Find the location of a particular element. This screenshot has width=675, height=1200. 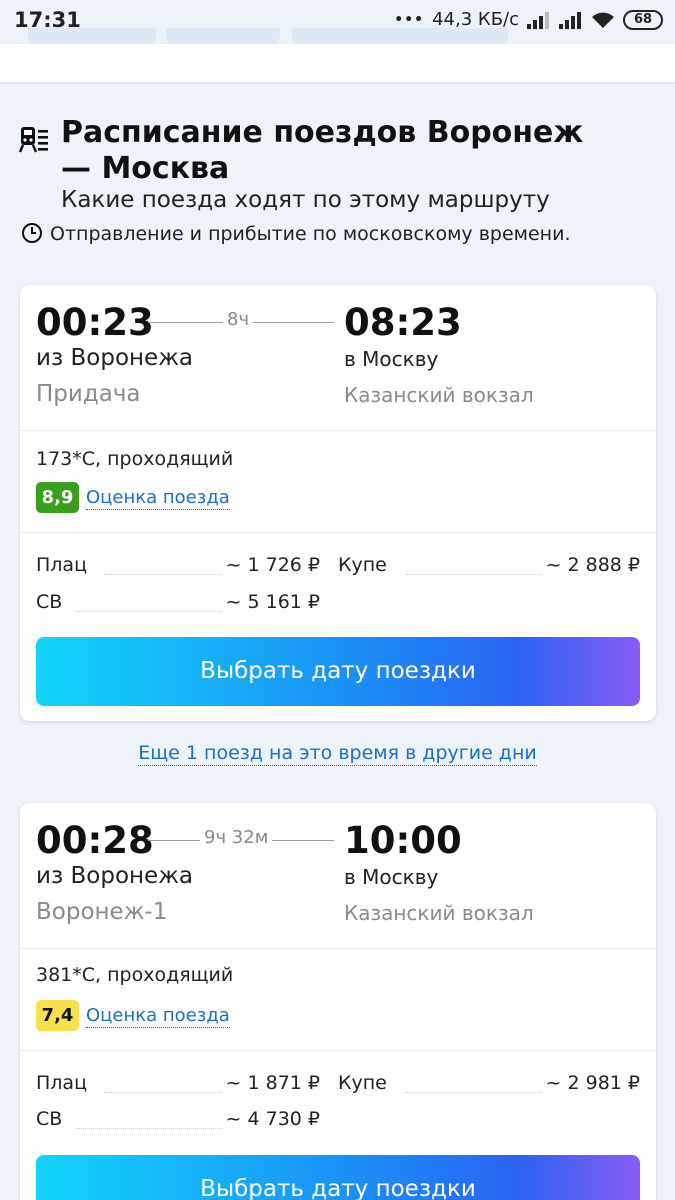

status-icons: ••• 44,3 КБ/с 68 is located at coordinates (528, 19).